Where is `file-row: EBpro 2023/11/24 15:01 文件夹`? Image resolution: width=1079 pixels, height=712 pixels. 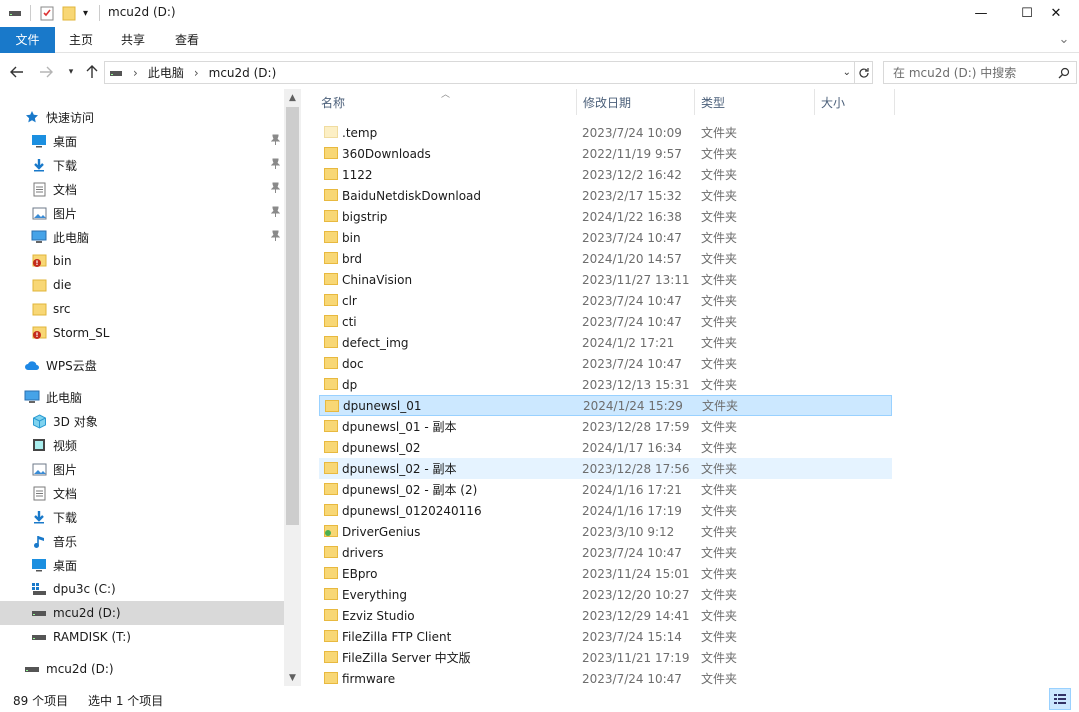 file-row: EBpro 2023/11/24 15:01 文件夹 is located at coordinates (605, 573).